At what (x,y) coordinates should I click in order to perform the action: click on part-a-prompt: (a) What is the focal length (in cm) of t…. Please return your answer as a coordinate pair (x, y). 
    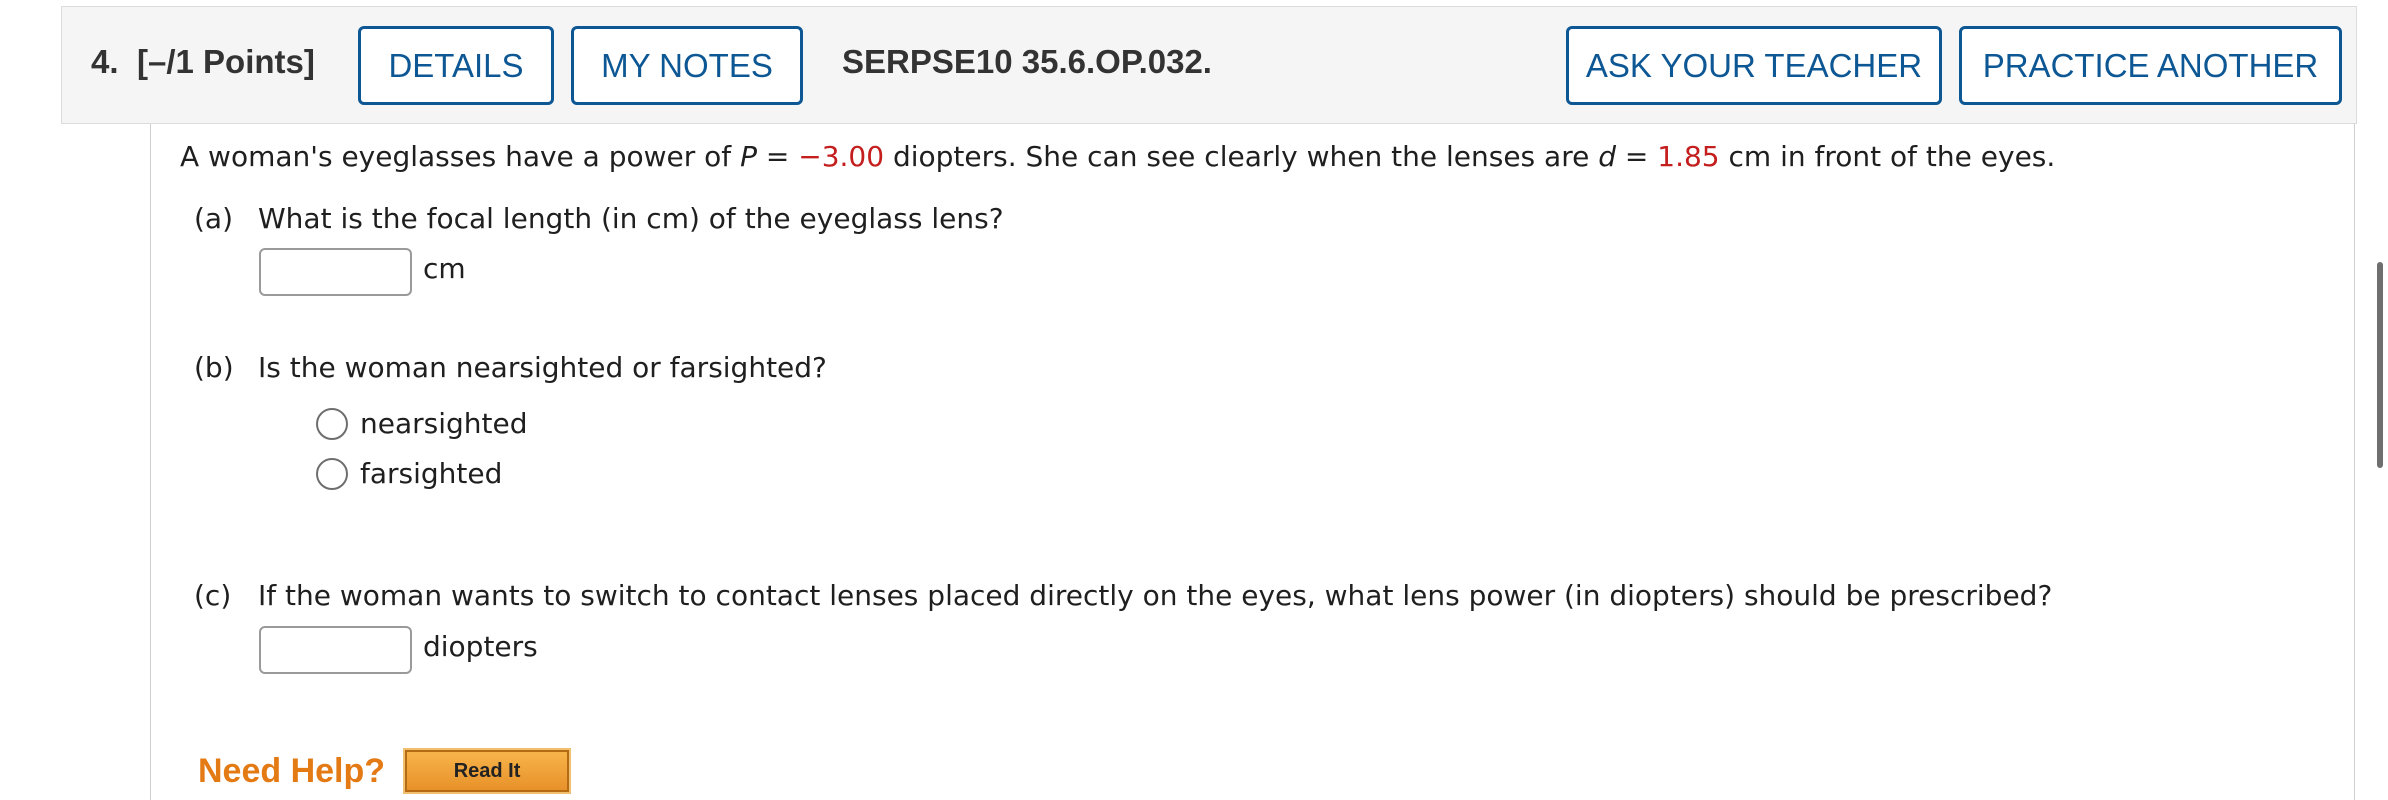
    Looking at the image, I should click on (599, 218).